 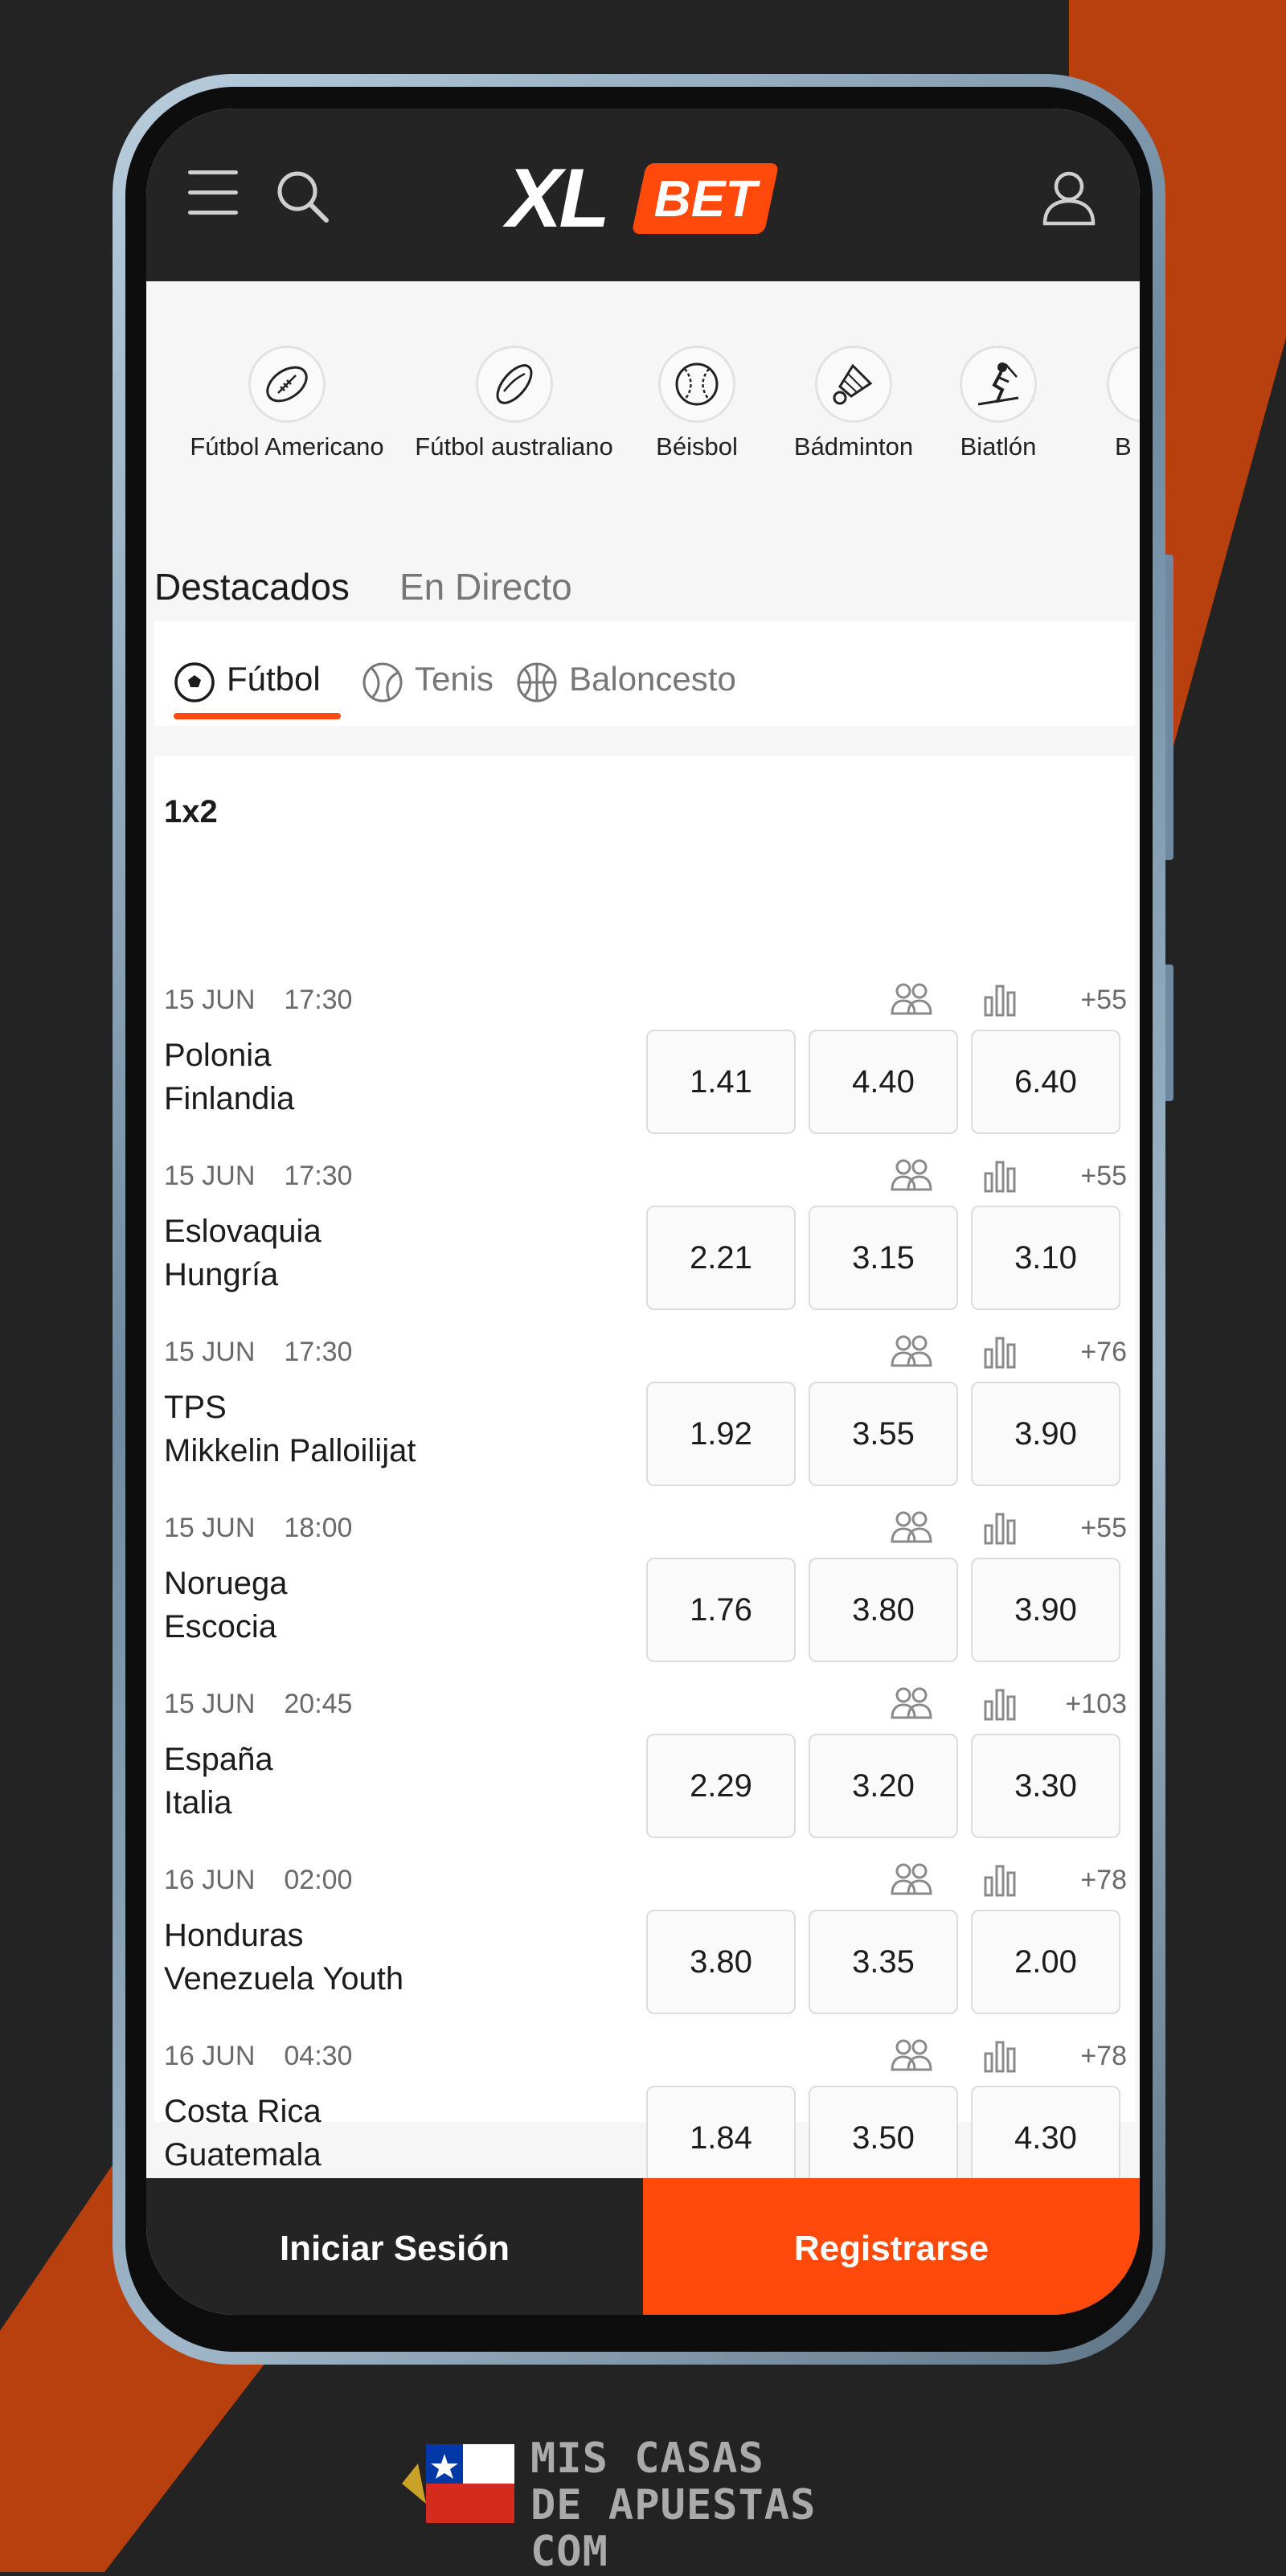 What do you see at coordinates (290, 1450) in the screenshot?
I see `away-team: Mikkelin Palloilijat` at bounding box center [290, 1450].